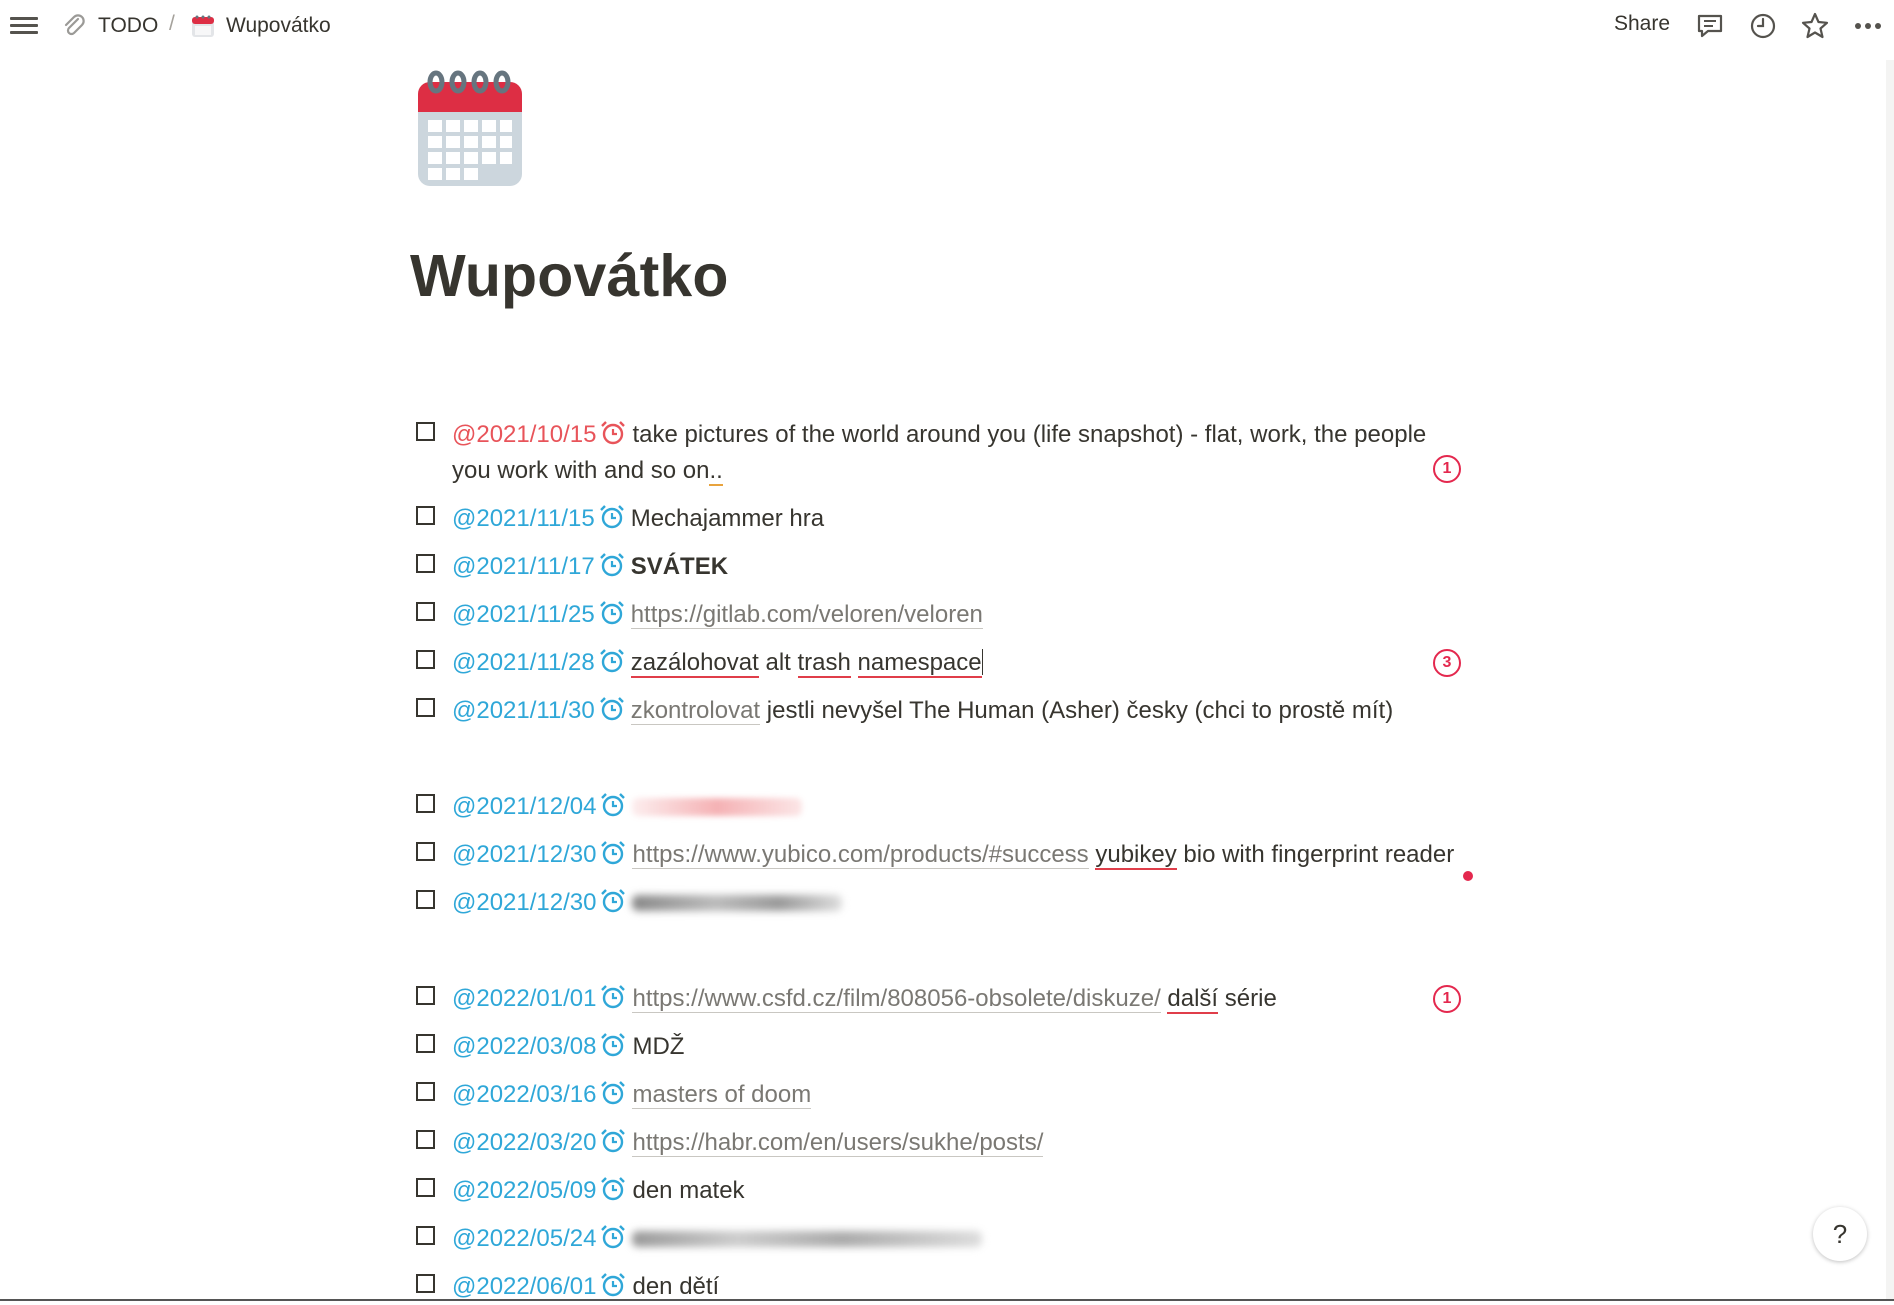 The width and height of the screenshot is (1894, 1305). What do you see at coordinates (524, 1190) in the screenshot?
I see `reminder-date: @2022/05/09` at bounding box center [524, 1190].